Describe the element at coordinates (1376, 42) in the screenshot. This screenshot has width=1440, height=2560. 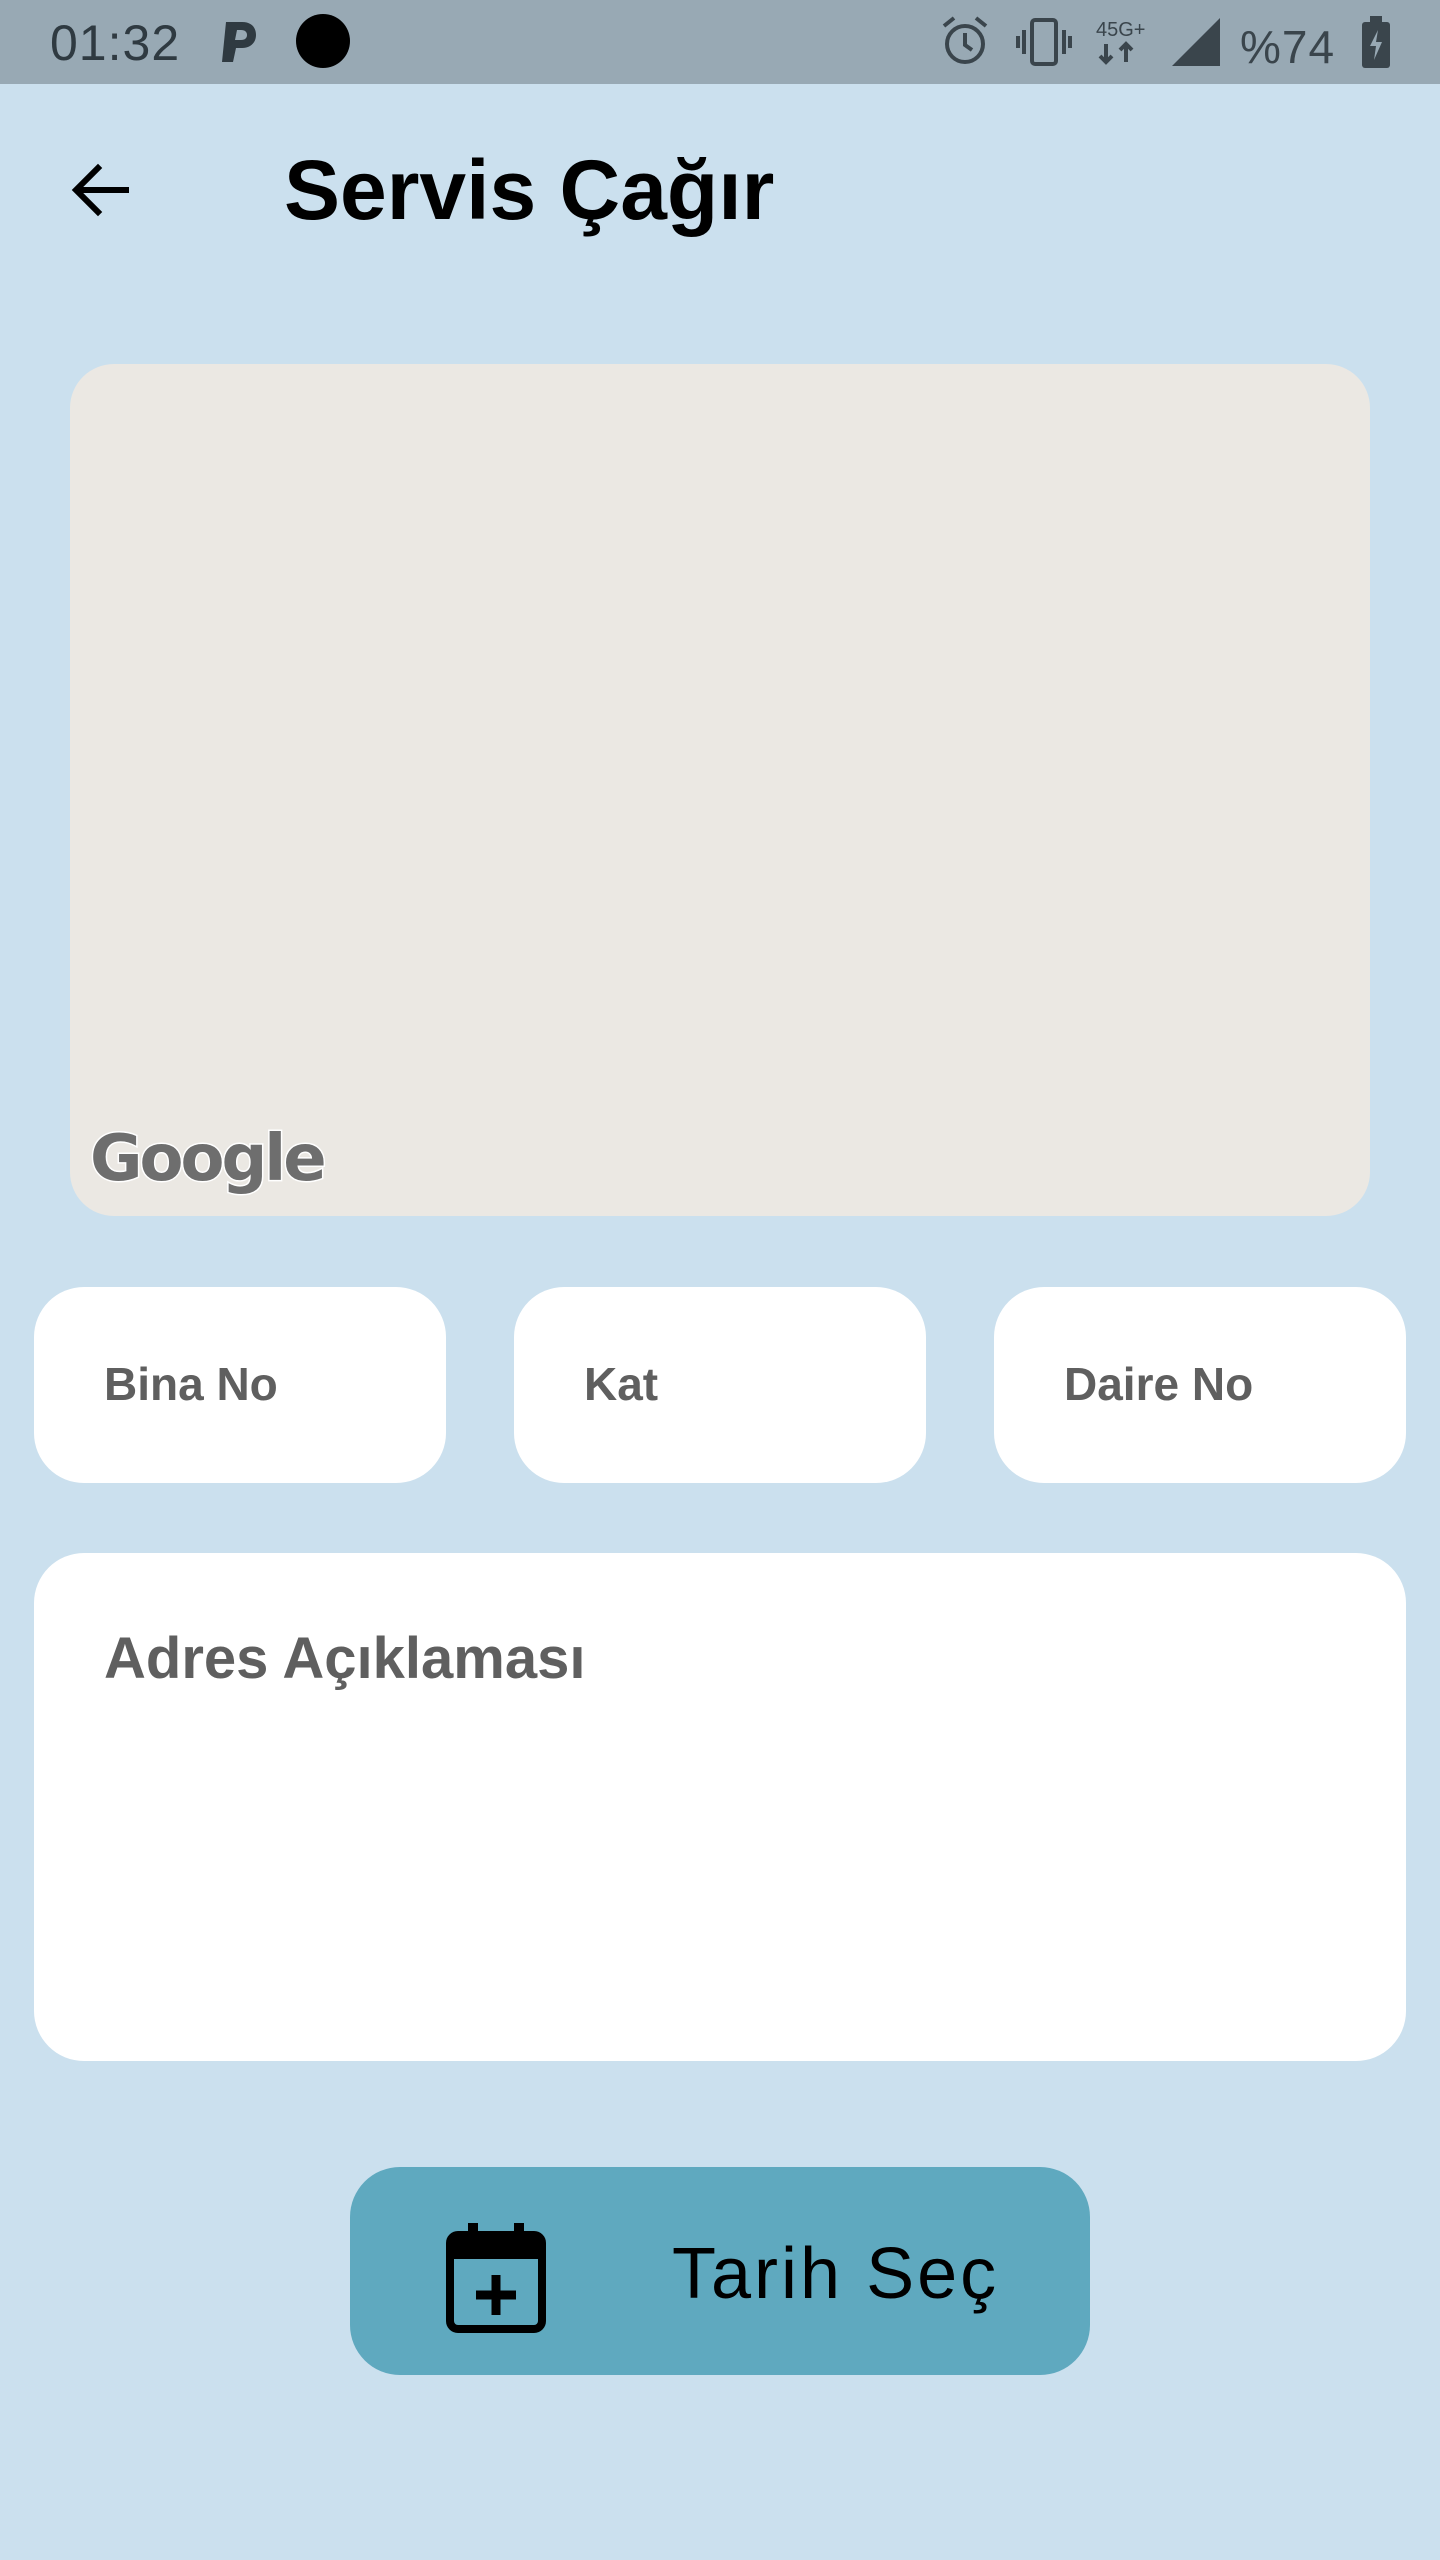
I see `battery-charging-icon` at that location.